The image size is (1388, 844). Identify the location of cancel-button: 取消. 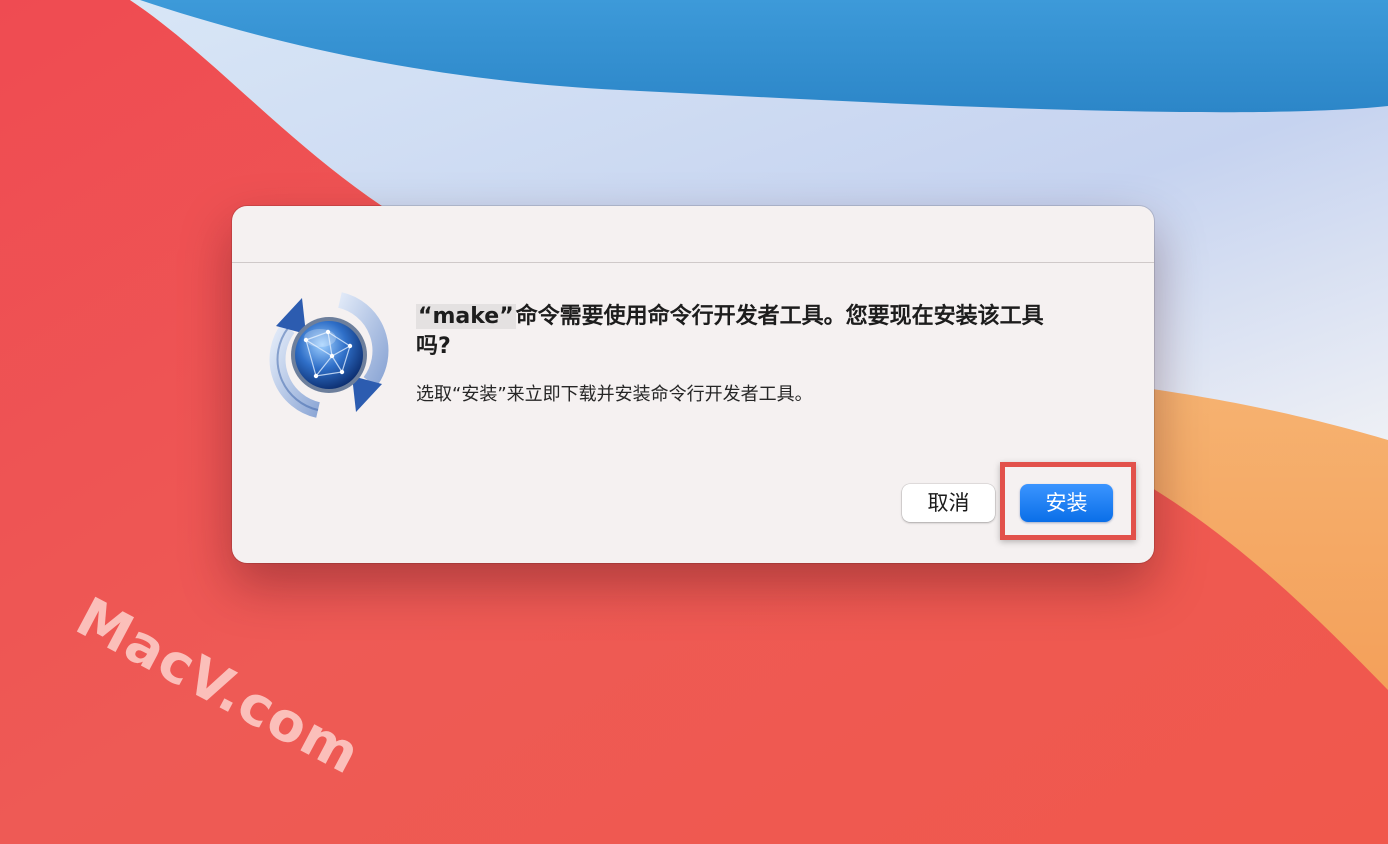
(948, 503).